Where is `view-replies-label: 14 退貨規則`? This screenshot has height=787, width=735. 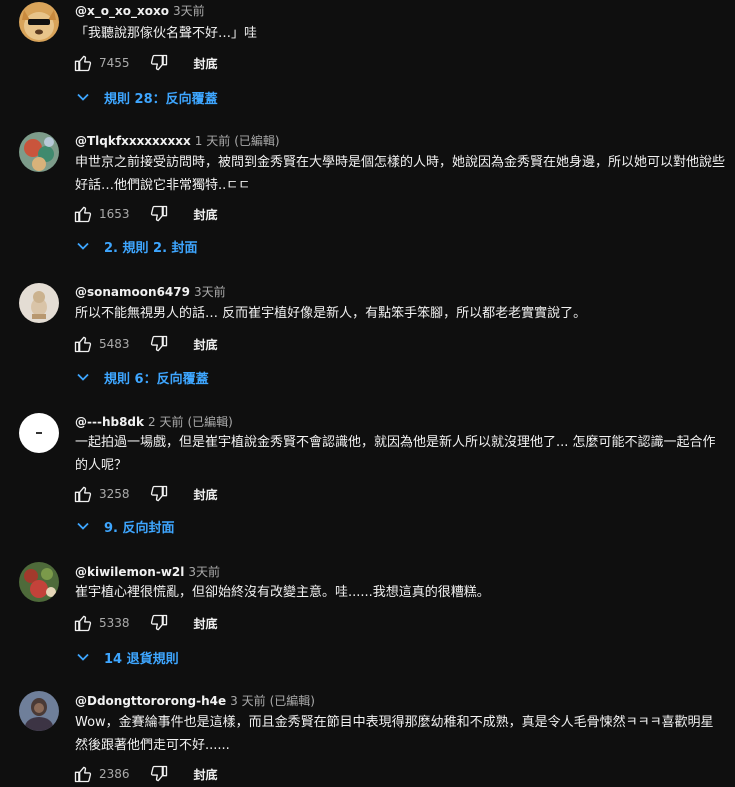
view-replies-label: 14 退貨規則 is located at coordinates (141, 659).